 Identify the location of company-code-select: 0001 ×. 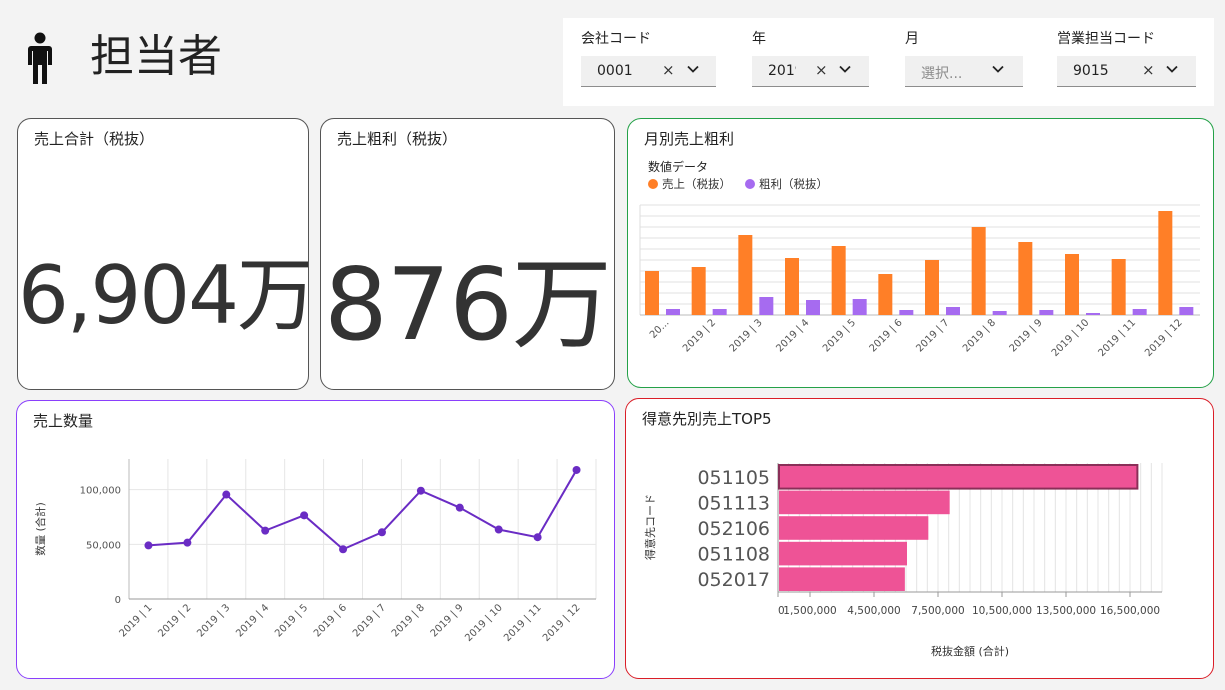
(648, 71).